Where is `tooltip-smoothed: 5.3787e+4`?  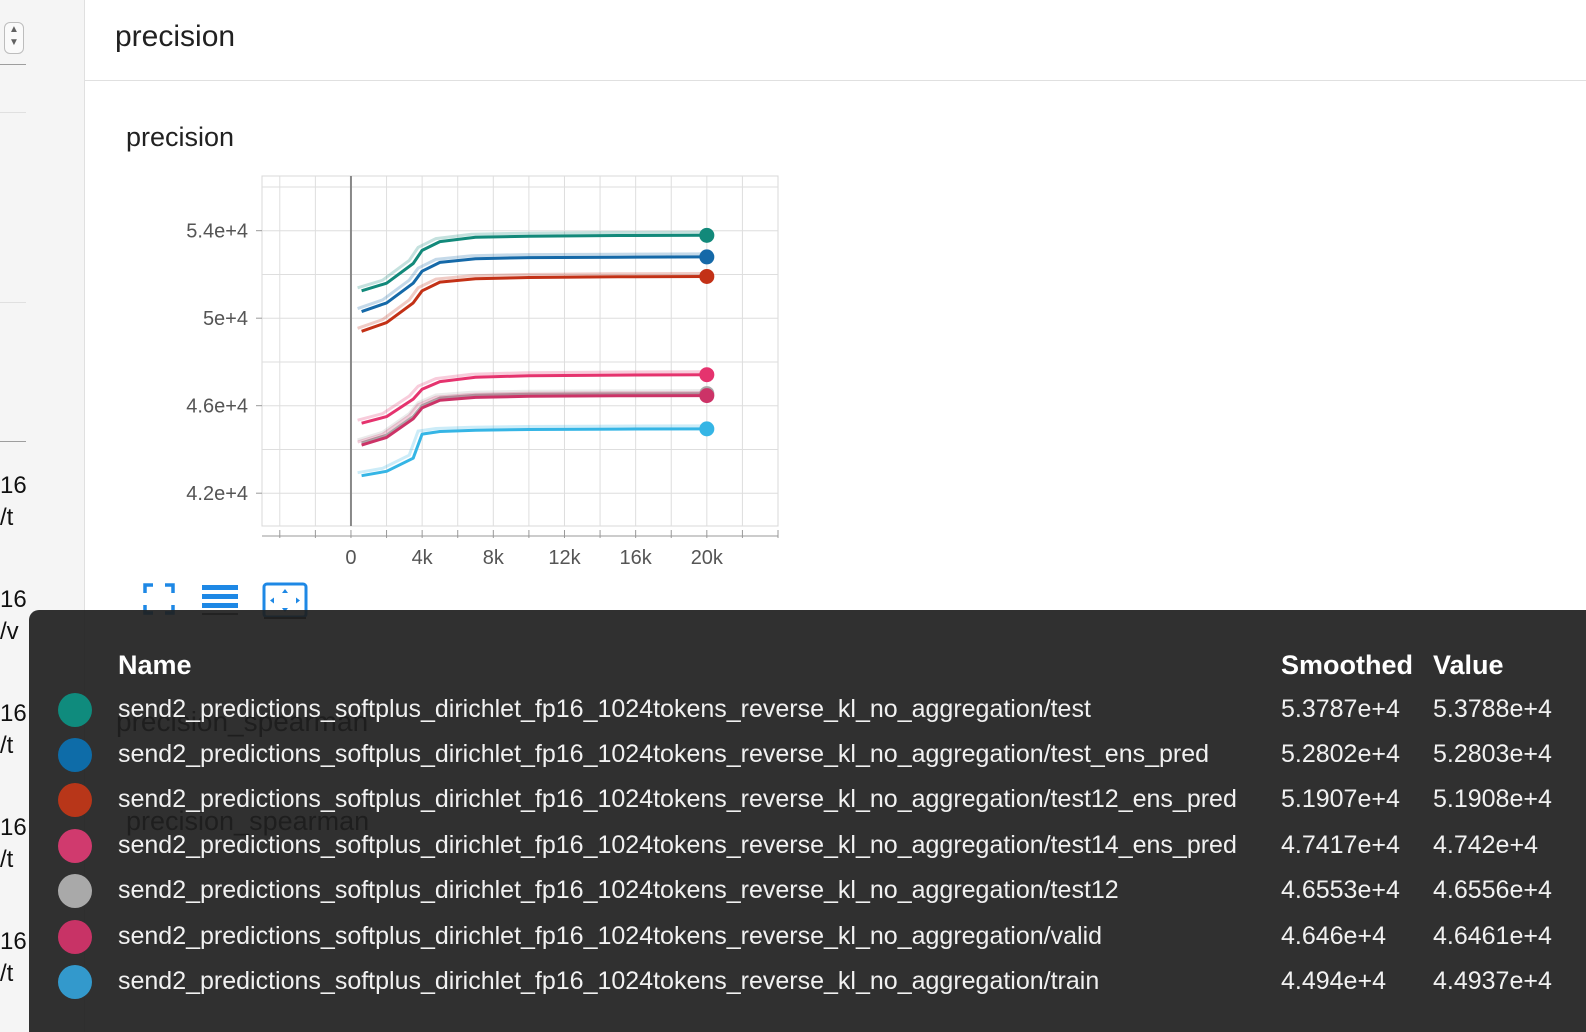 tooltip-smoothed: 5.3787e+4 is located at coordinates (1340, 709).